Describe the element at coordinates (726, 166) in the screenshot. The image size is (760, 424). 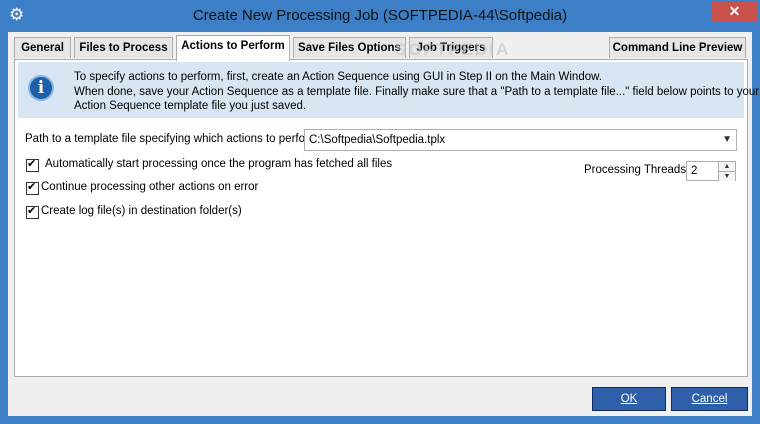
I see `spin-up-icon: ▲` at that location.